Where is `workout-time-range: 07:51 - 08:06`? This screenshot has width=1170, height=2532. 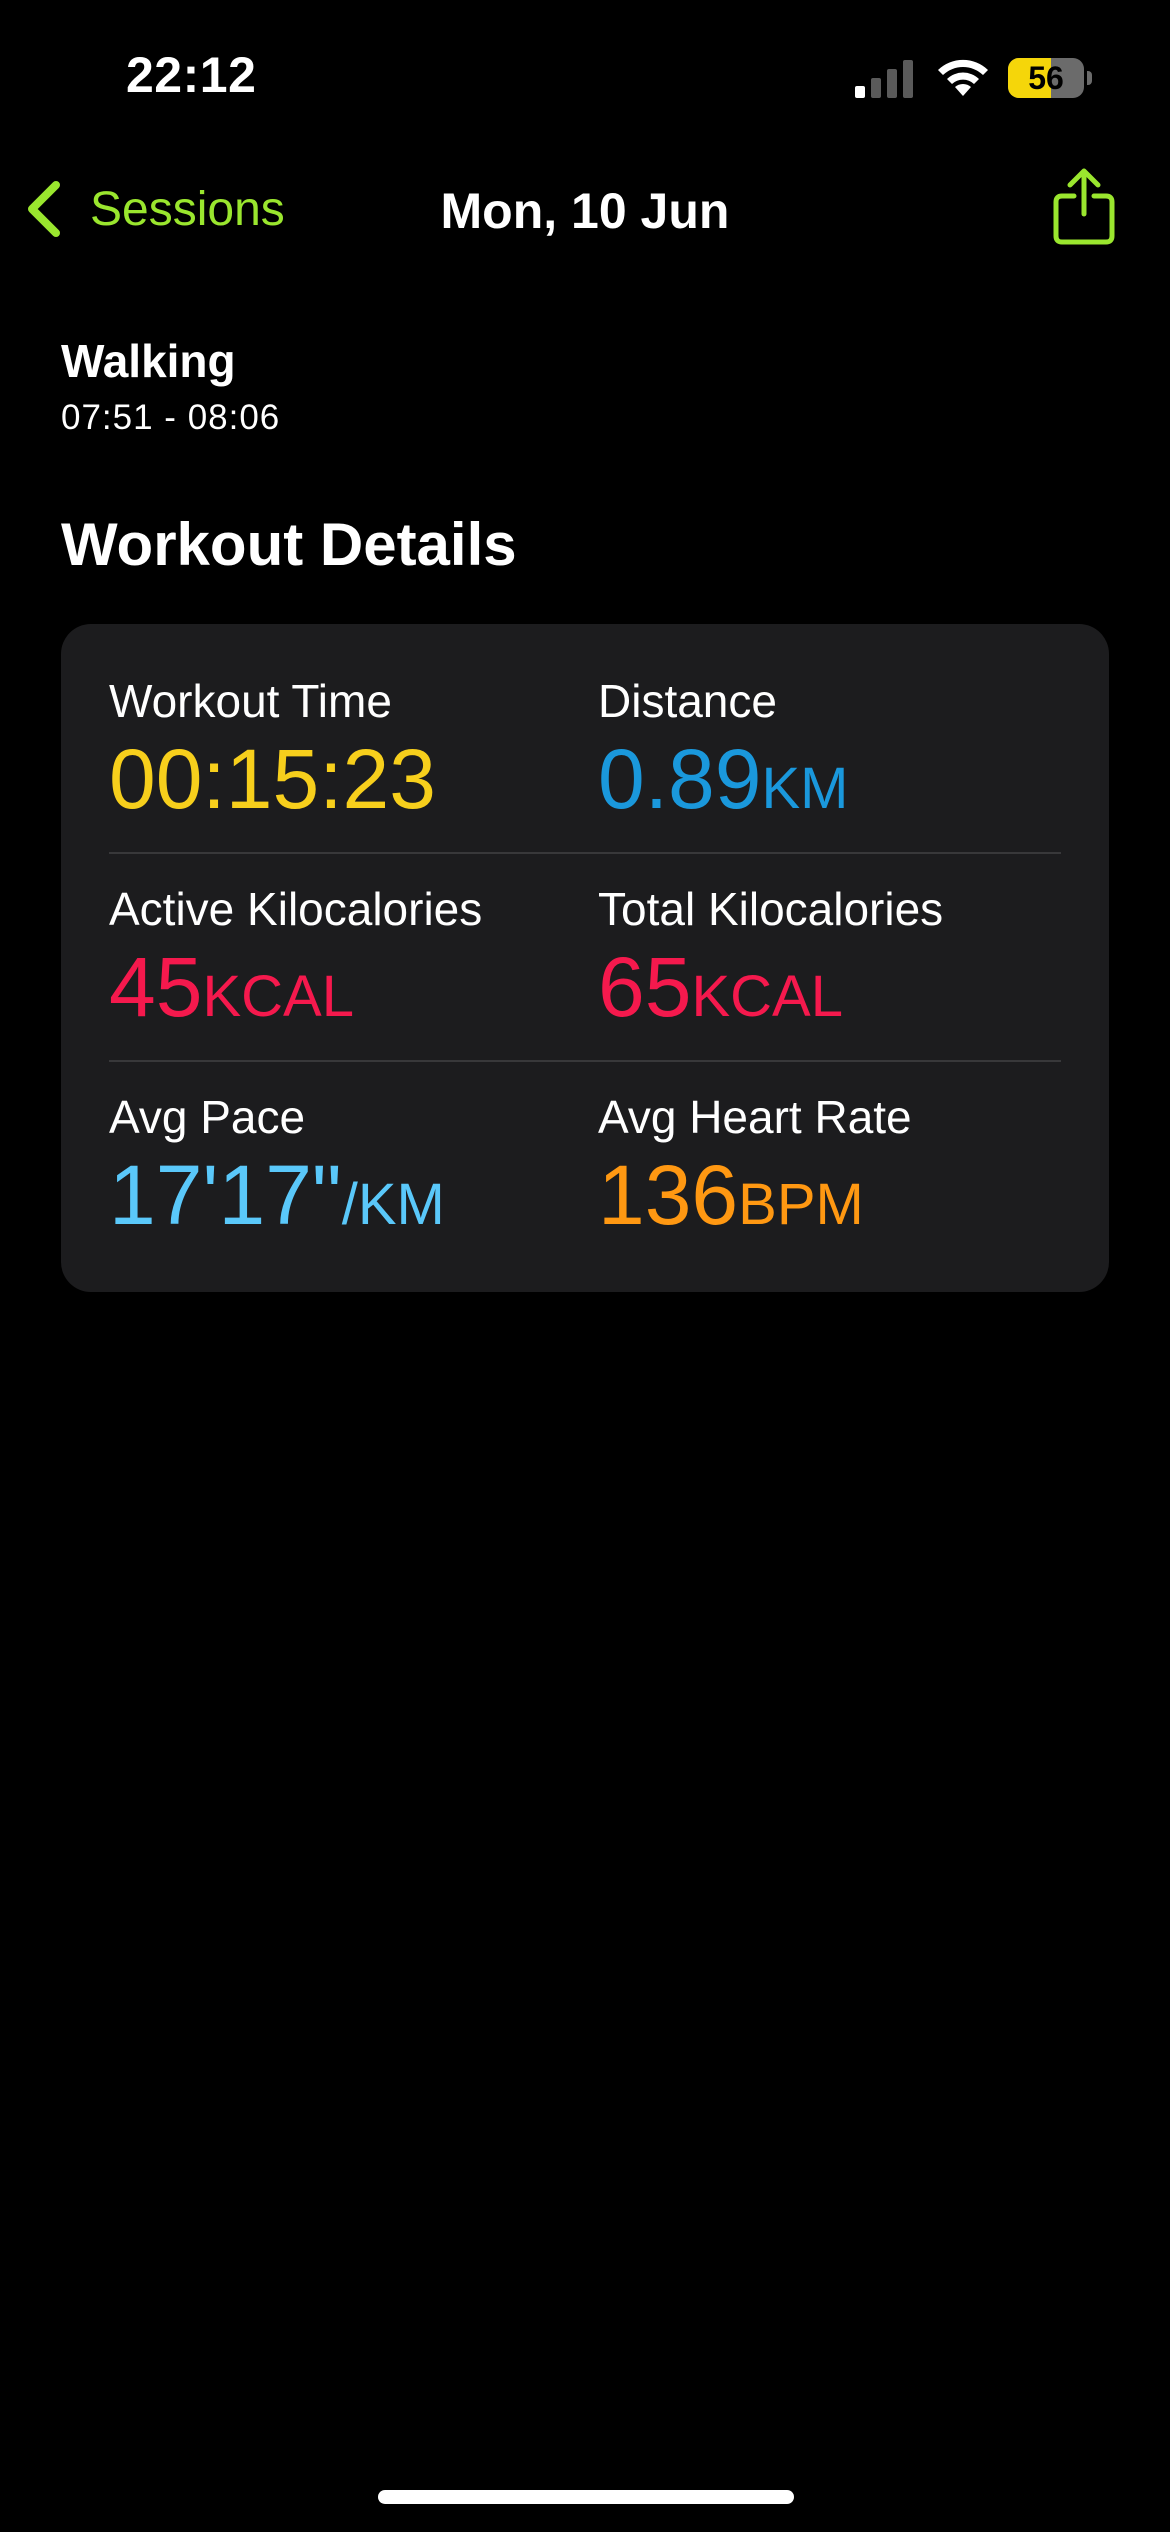 workout-time-range: 07:51 - 08:06 is located at coordinates (171, 417).